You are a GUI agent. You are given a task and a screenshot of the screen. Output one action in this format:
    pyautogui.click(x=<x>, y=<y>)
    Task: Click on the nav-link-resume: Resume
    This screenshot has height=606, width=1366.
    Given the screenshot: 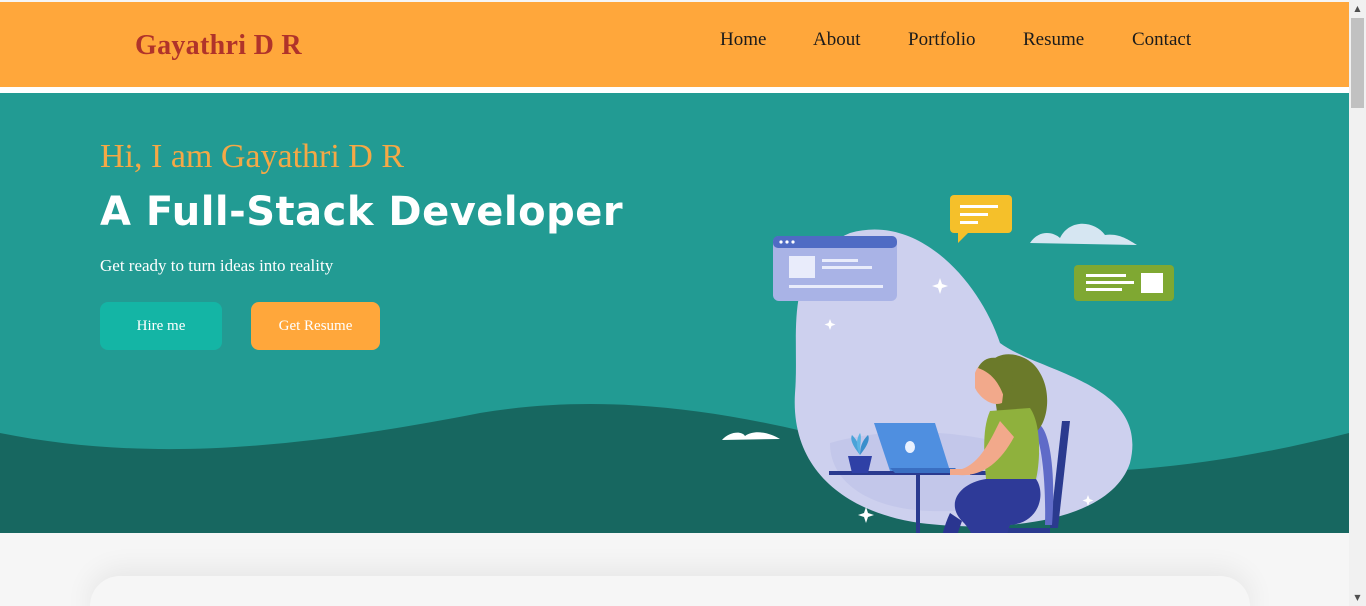 What is the action you would take?
    pyautogui.click(x=1053, y=40)
    